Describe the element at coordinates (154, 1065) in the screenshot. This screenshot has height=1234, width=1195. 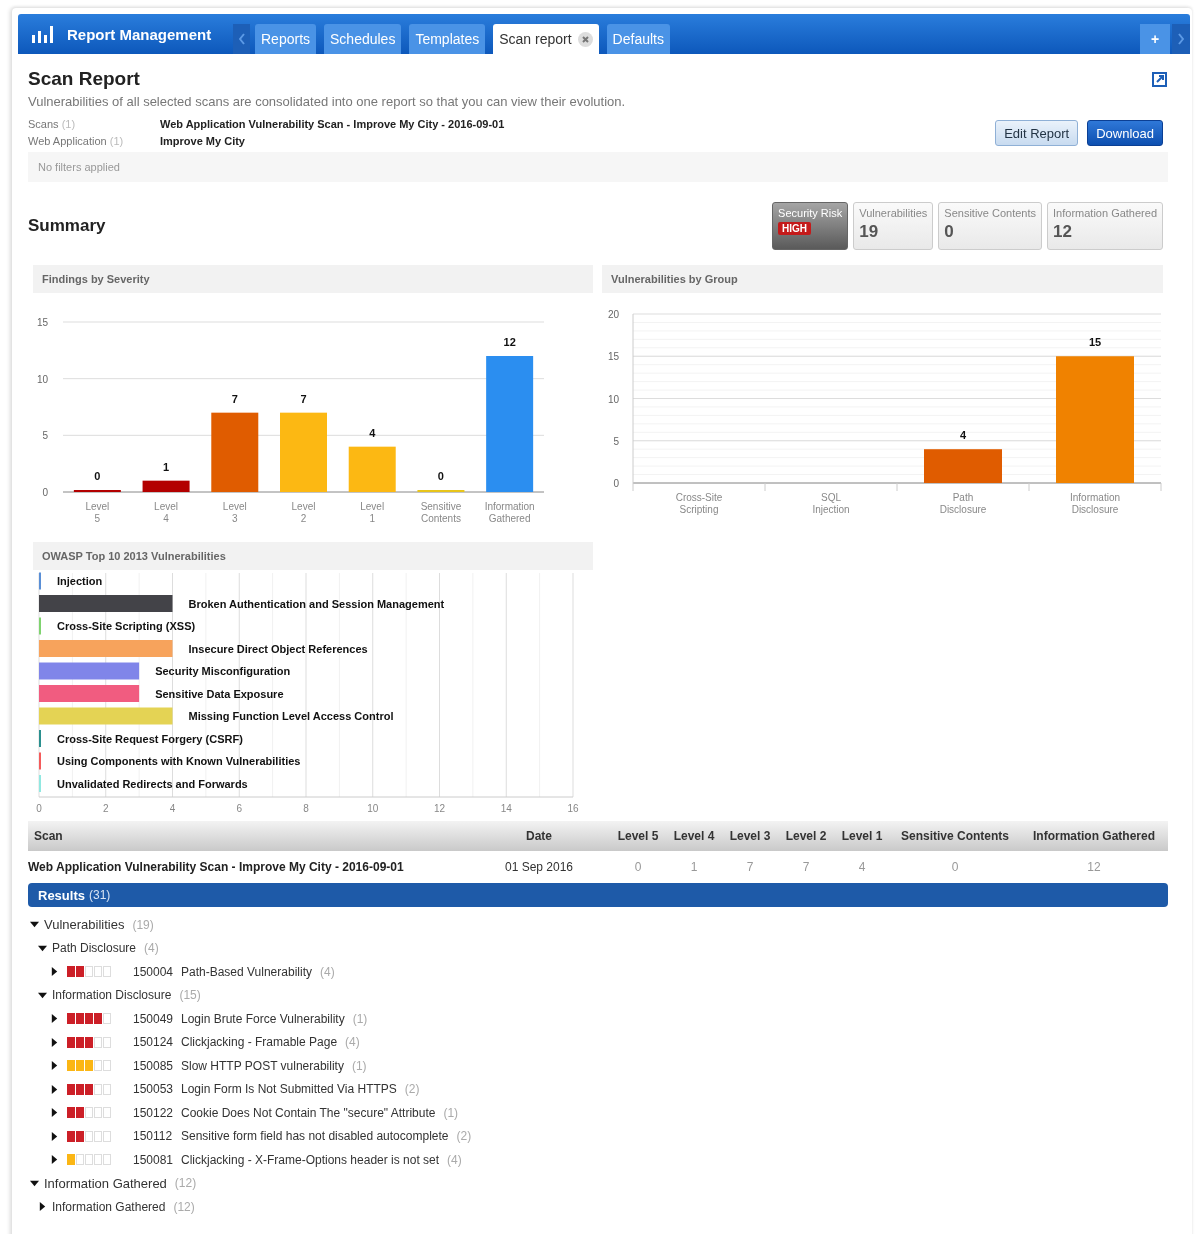
I see `finding-id: 150085` at that location.